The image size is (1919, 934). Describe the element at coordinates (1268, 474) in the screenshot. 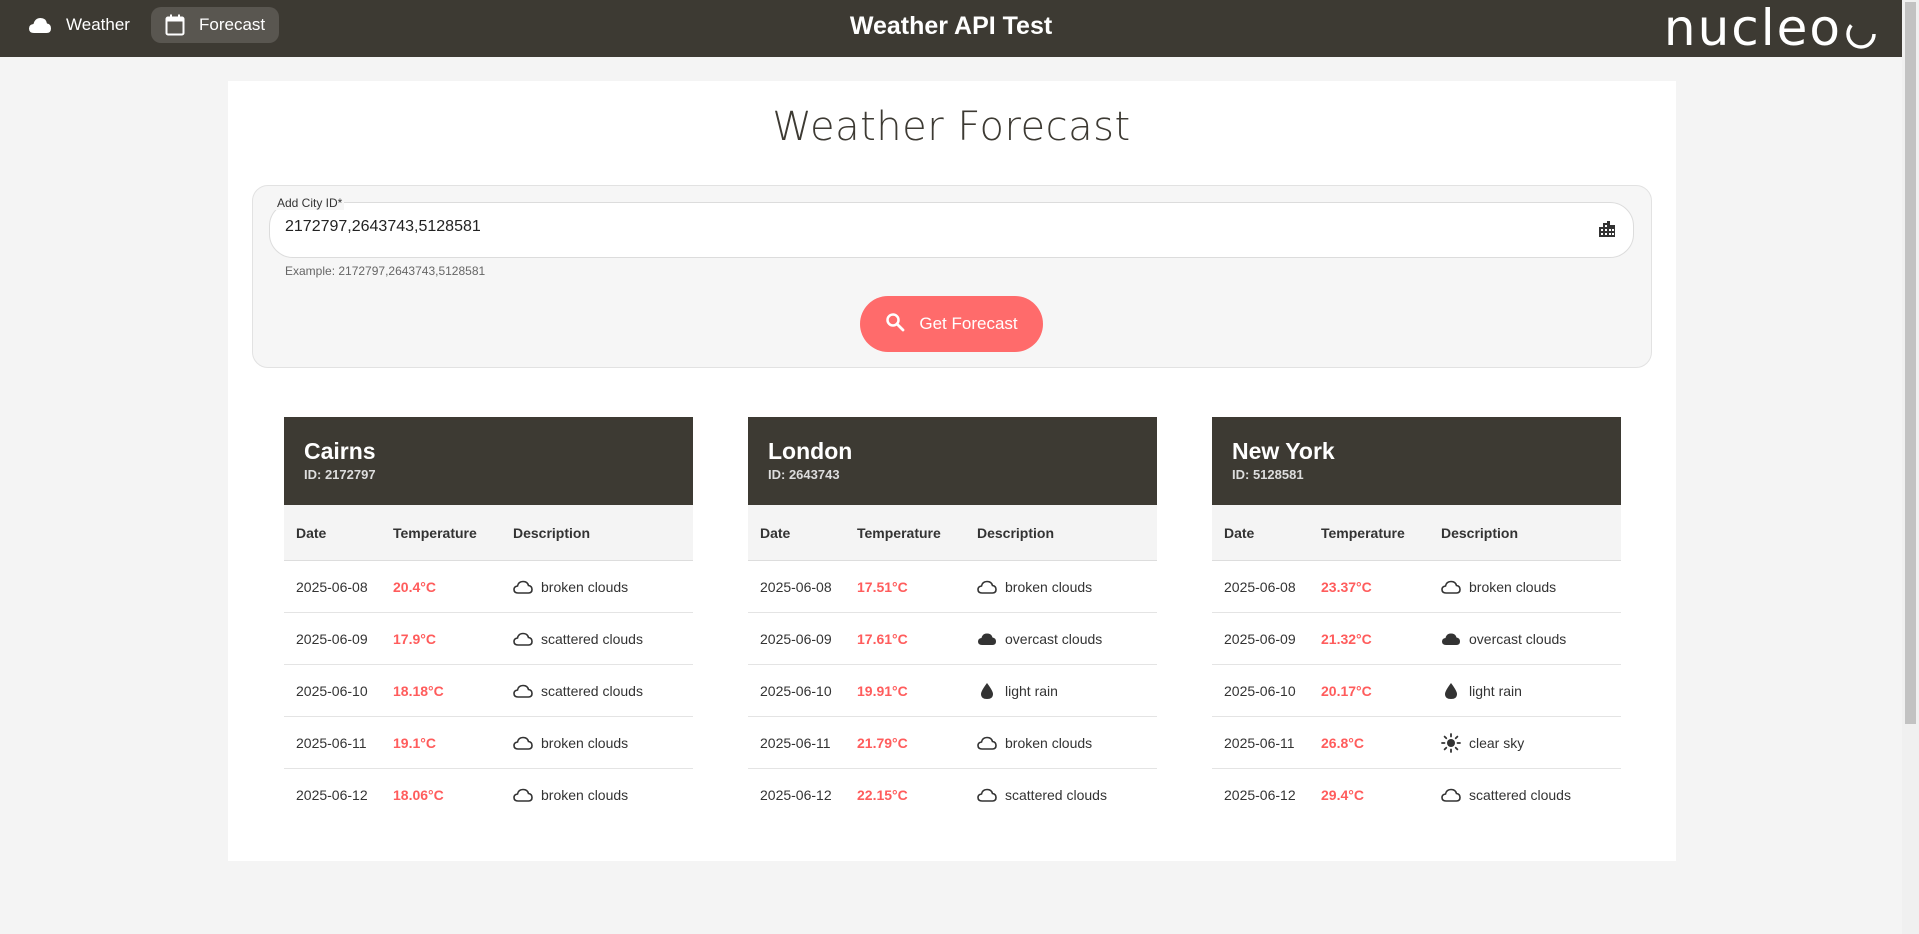

I see `city-id: ID: 5128581` at that location.